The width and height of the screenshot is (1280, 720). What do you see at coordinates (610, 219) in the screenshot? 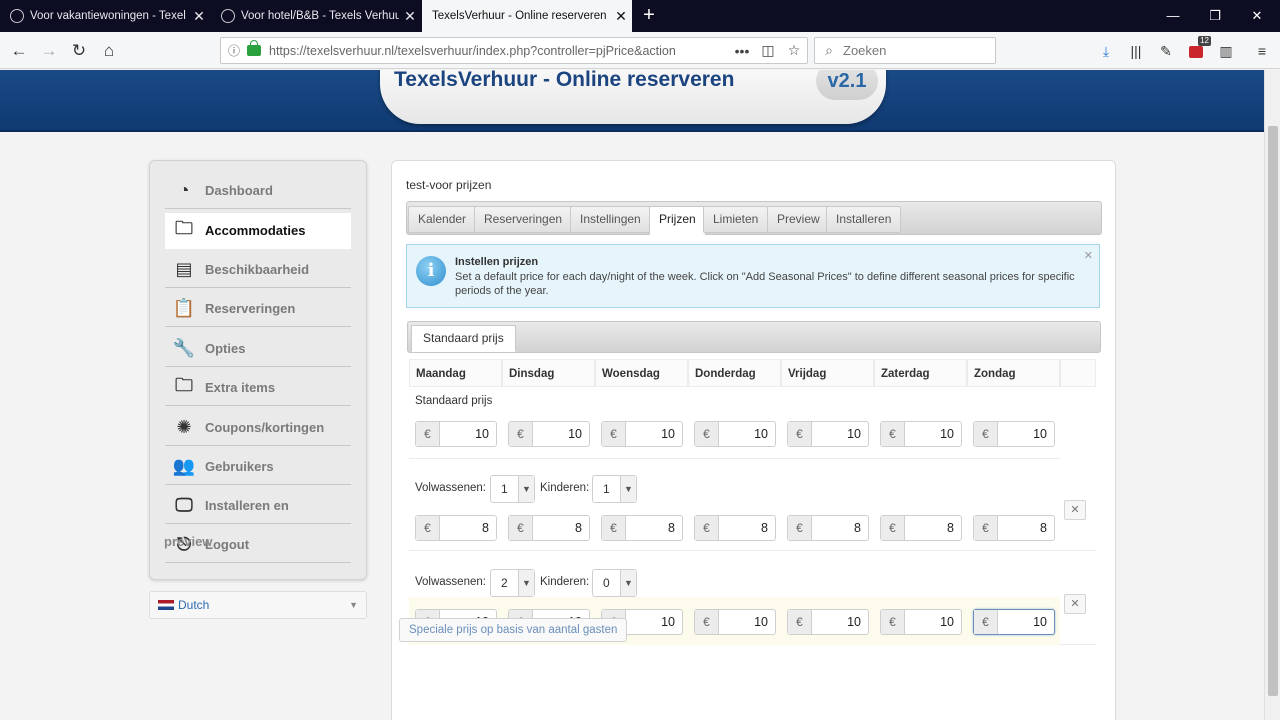
I see `tab-instellingen: Instellingen` at bounding box center [610, 219].